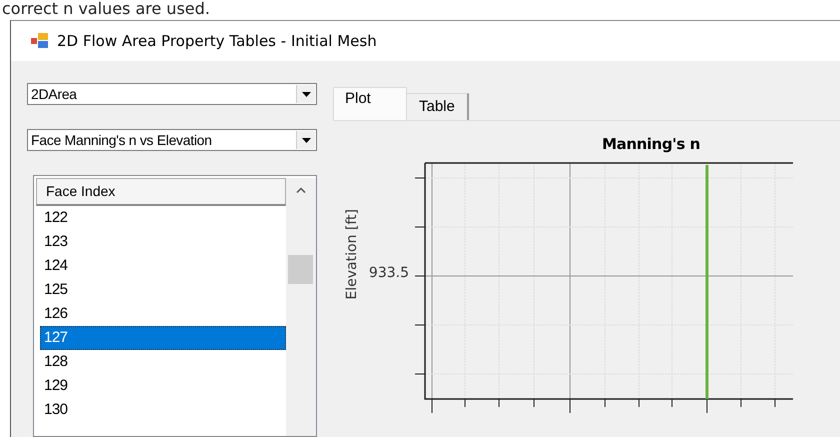 This screenshot has height=437, width=840. Describe the element at coordinates (163, 218) in the screenshot. I see `list-item: 122` at that location.